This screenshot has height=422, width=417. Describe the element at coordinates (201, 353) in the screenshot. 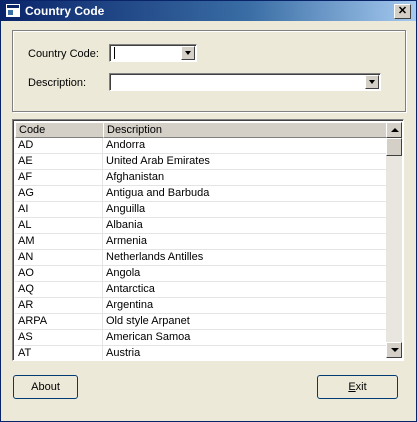

I see `table-row: AT Austria` at that location.